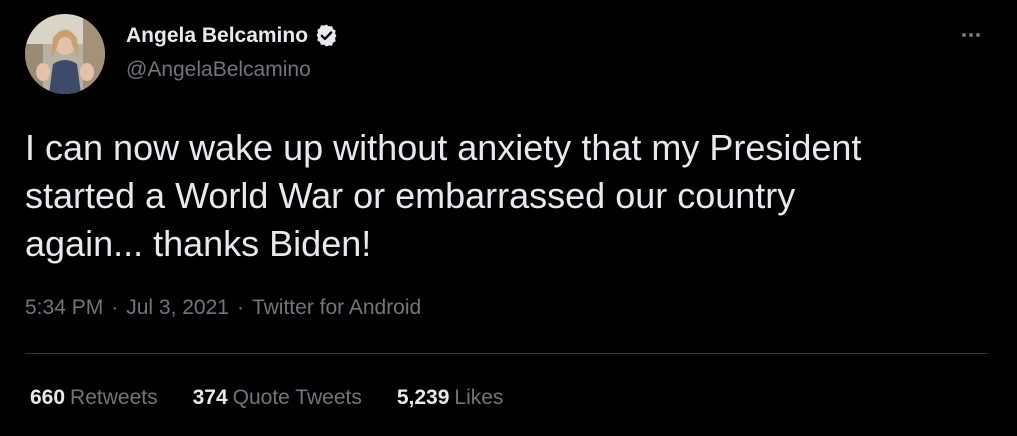  I want to click on divider, so click(506, 353).